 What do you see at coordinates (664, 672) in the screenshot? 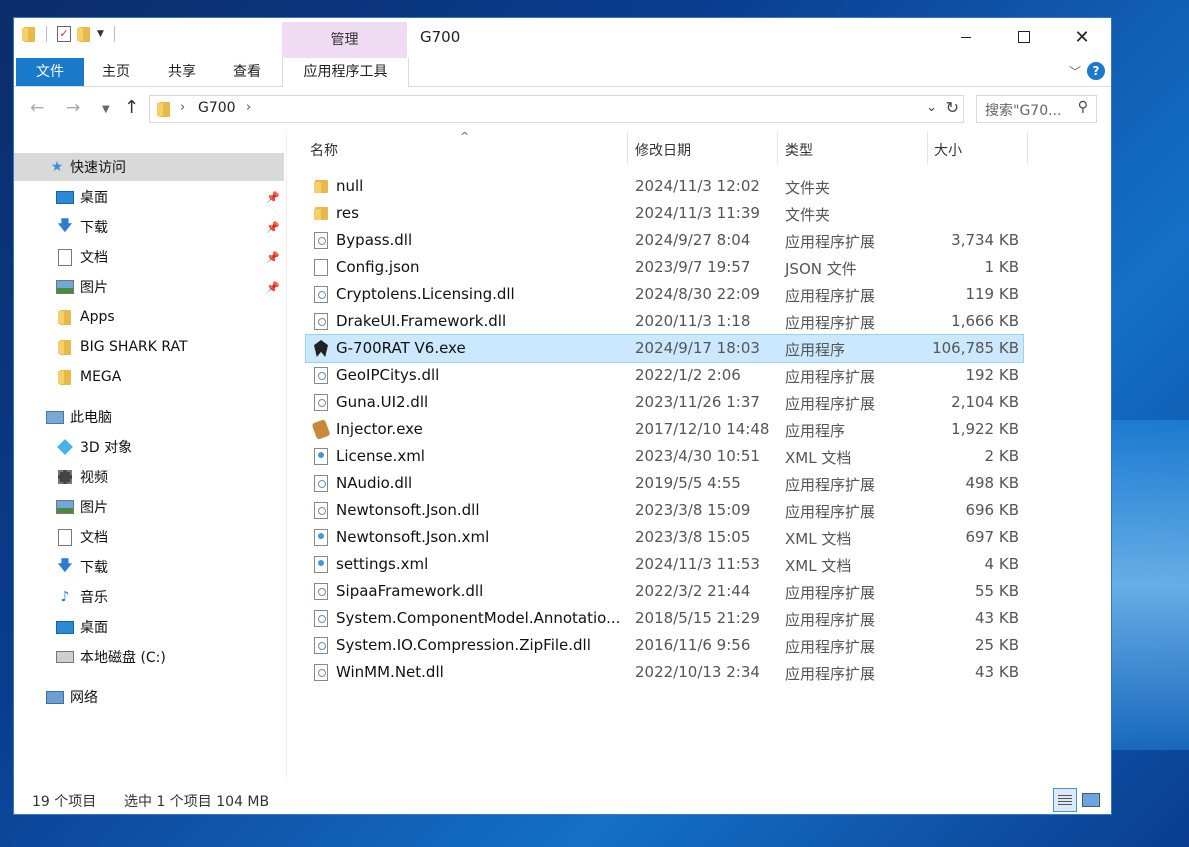
I see `table-row: WinMM.Net.dll 2022/10/13 2:34 应用程序扩展 43 KB` at bounding box center [664, 672].